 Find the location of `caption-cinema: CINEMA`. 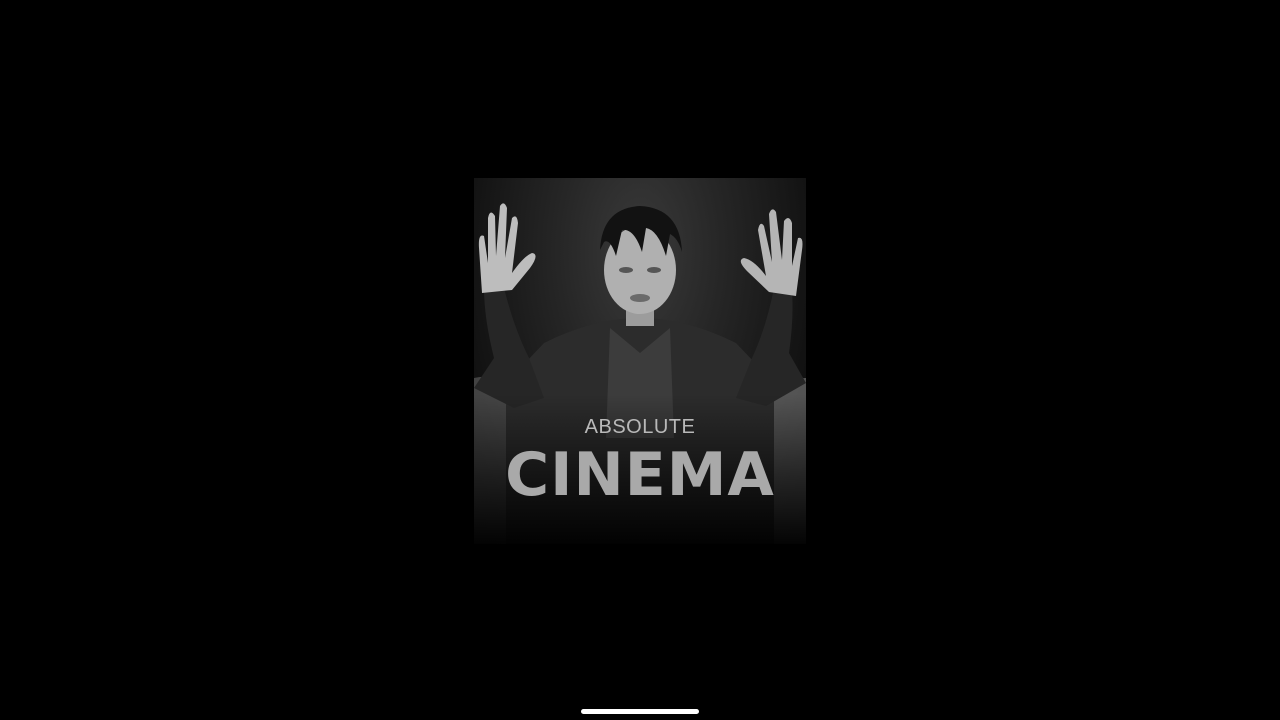

caption-cinema: CINEMA is located at coordinates (640, 475).